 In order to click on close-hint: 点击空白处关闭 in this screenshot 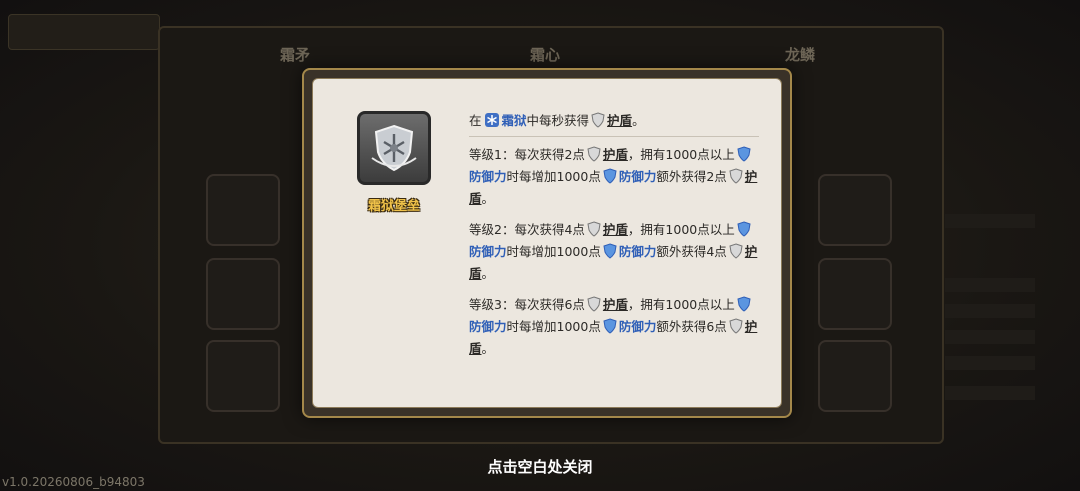, I will do `click(540, 466)`.